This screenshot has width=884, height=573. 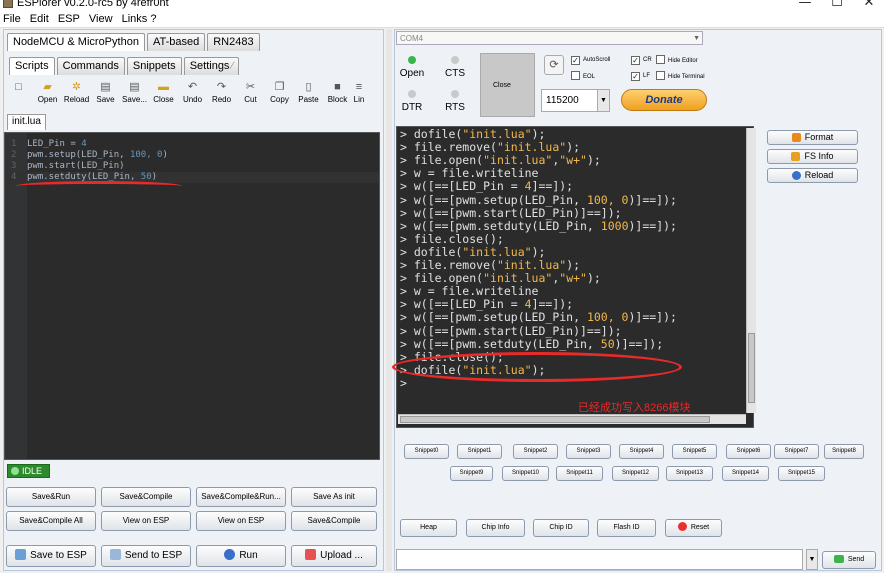 I want to click on terminal-horizontal-scrollbar, so click(x=572, y=419).